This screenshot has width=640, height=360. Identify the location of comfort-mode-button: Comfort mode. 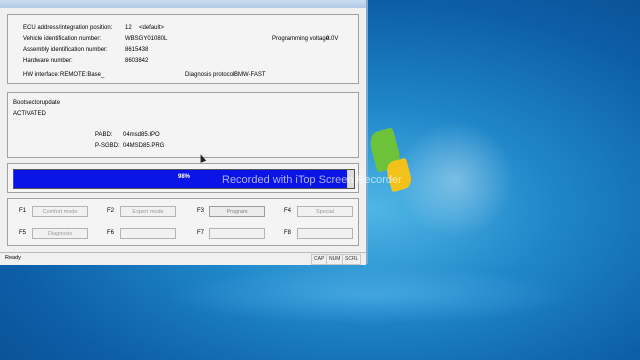
(60, 211).